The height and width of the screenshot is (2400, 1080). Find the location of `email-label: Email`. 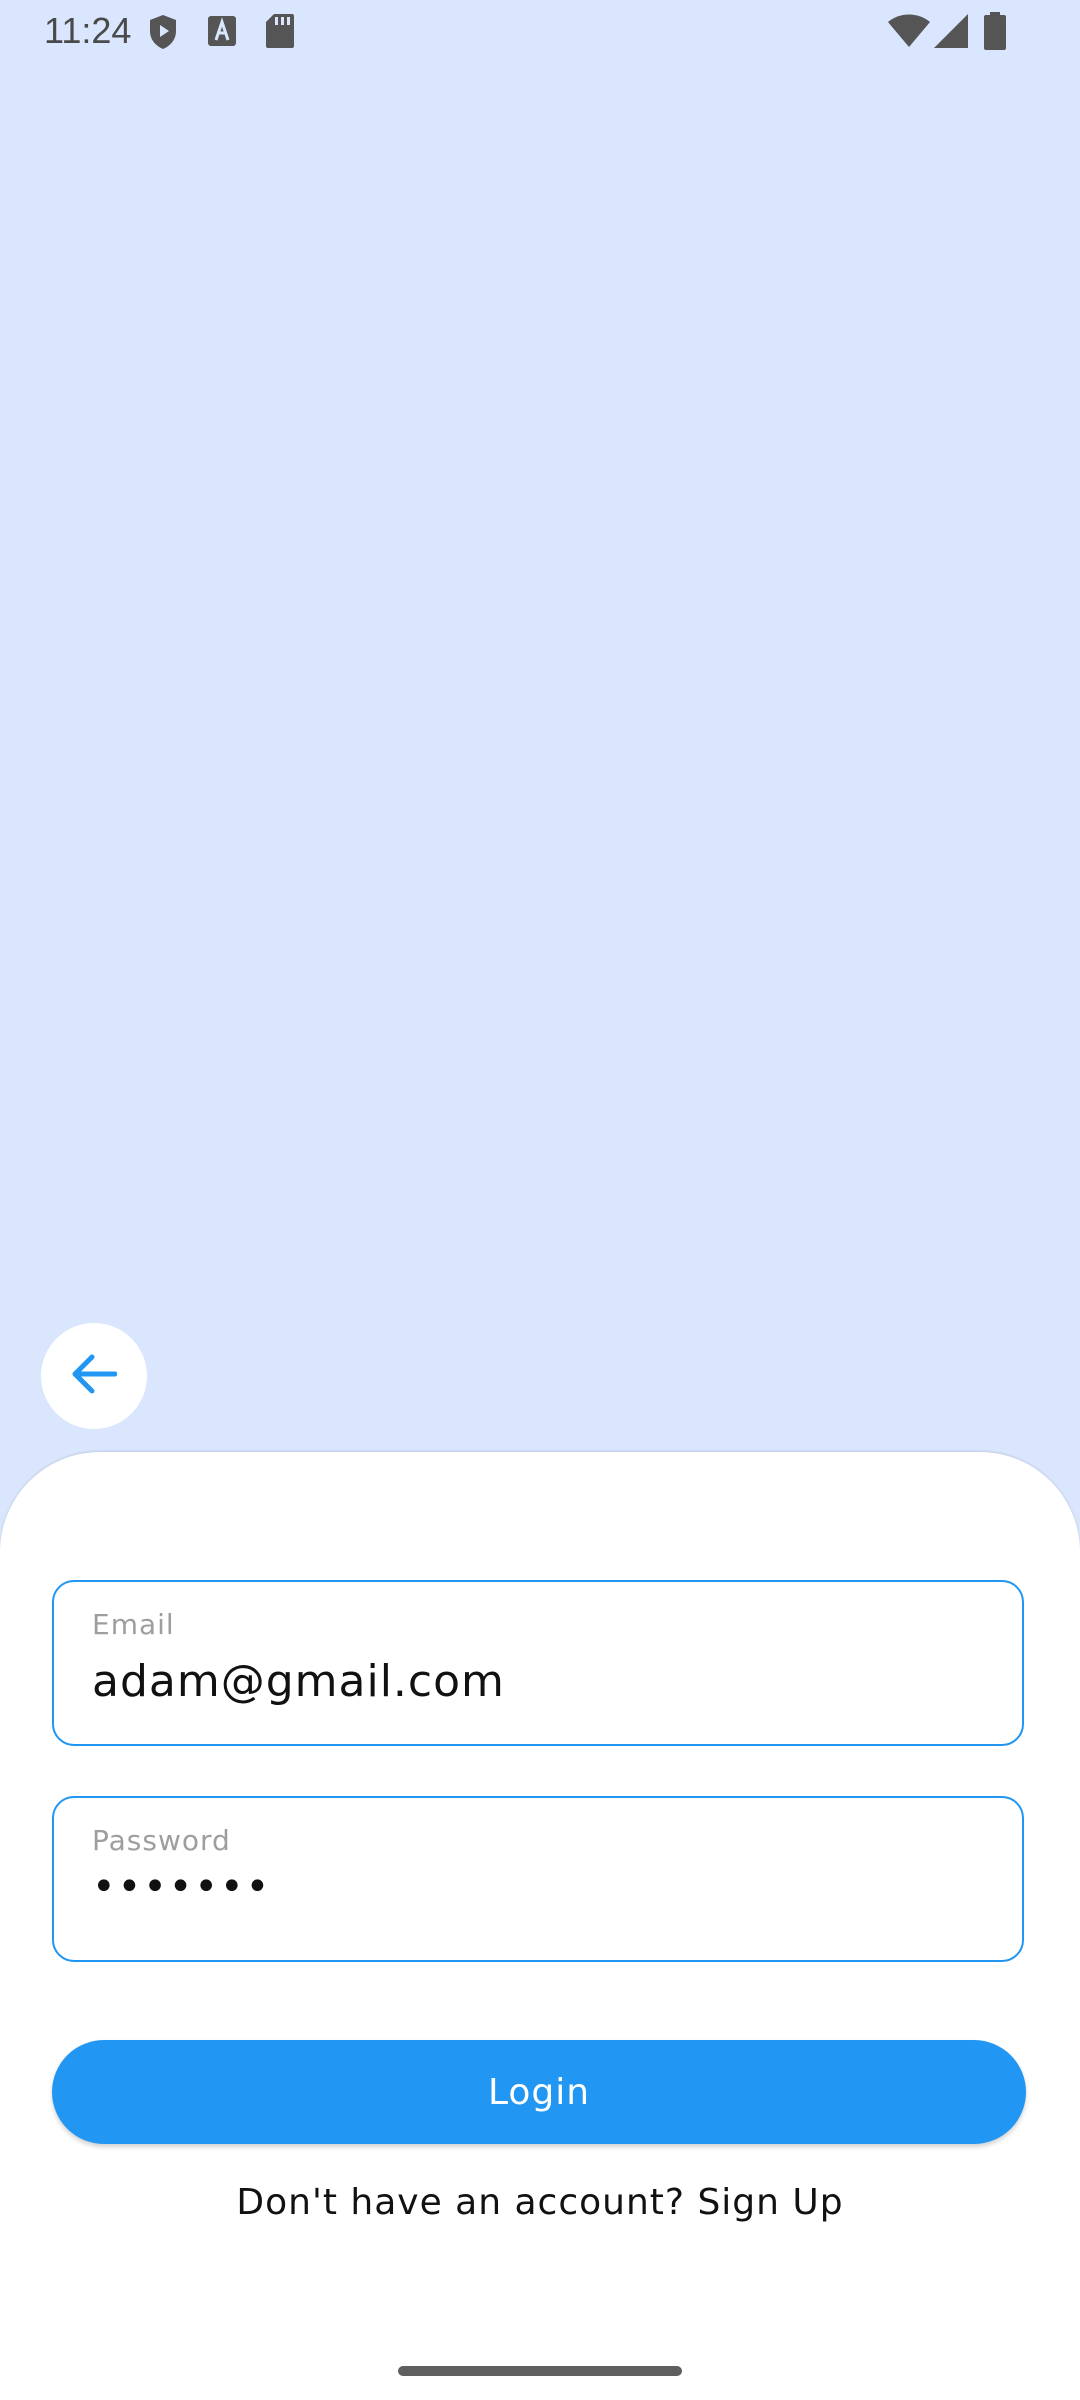

email-label: Email is located at coordinates (133, 1624).